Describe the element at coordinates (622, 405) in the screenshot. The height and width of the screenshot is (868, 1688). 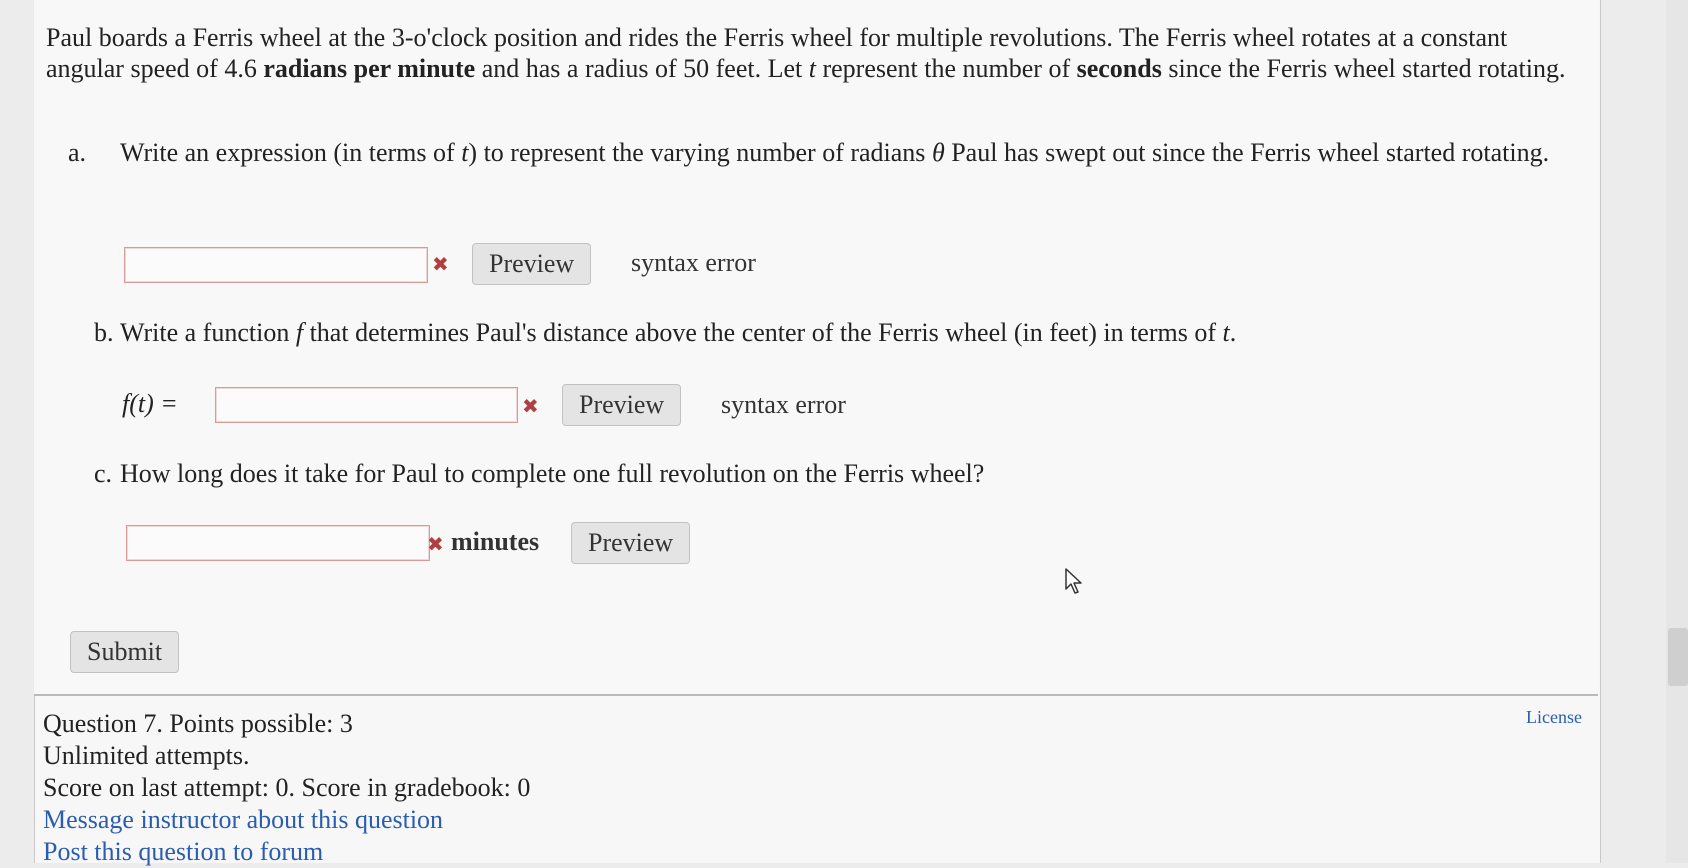
I see `part-b-preview-button: Preview` at that location.